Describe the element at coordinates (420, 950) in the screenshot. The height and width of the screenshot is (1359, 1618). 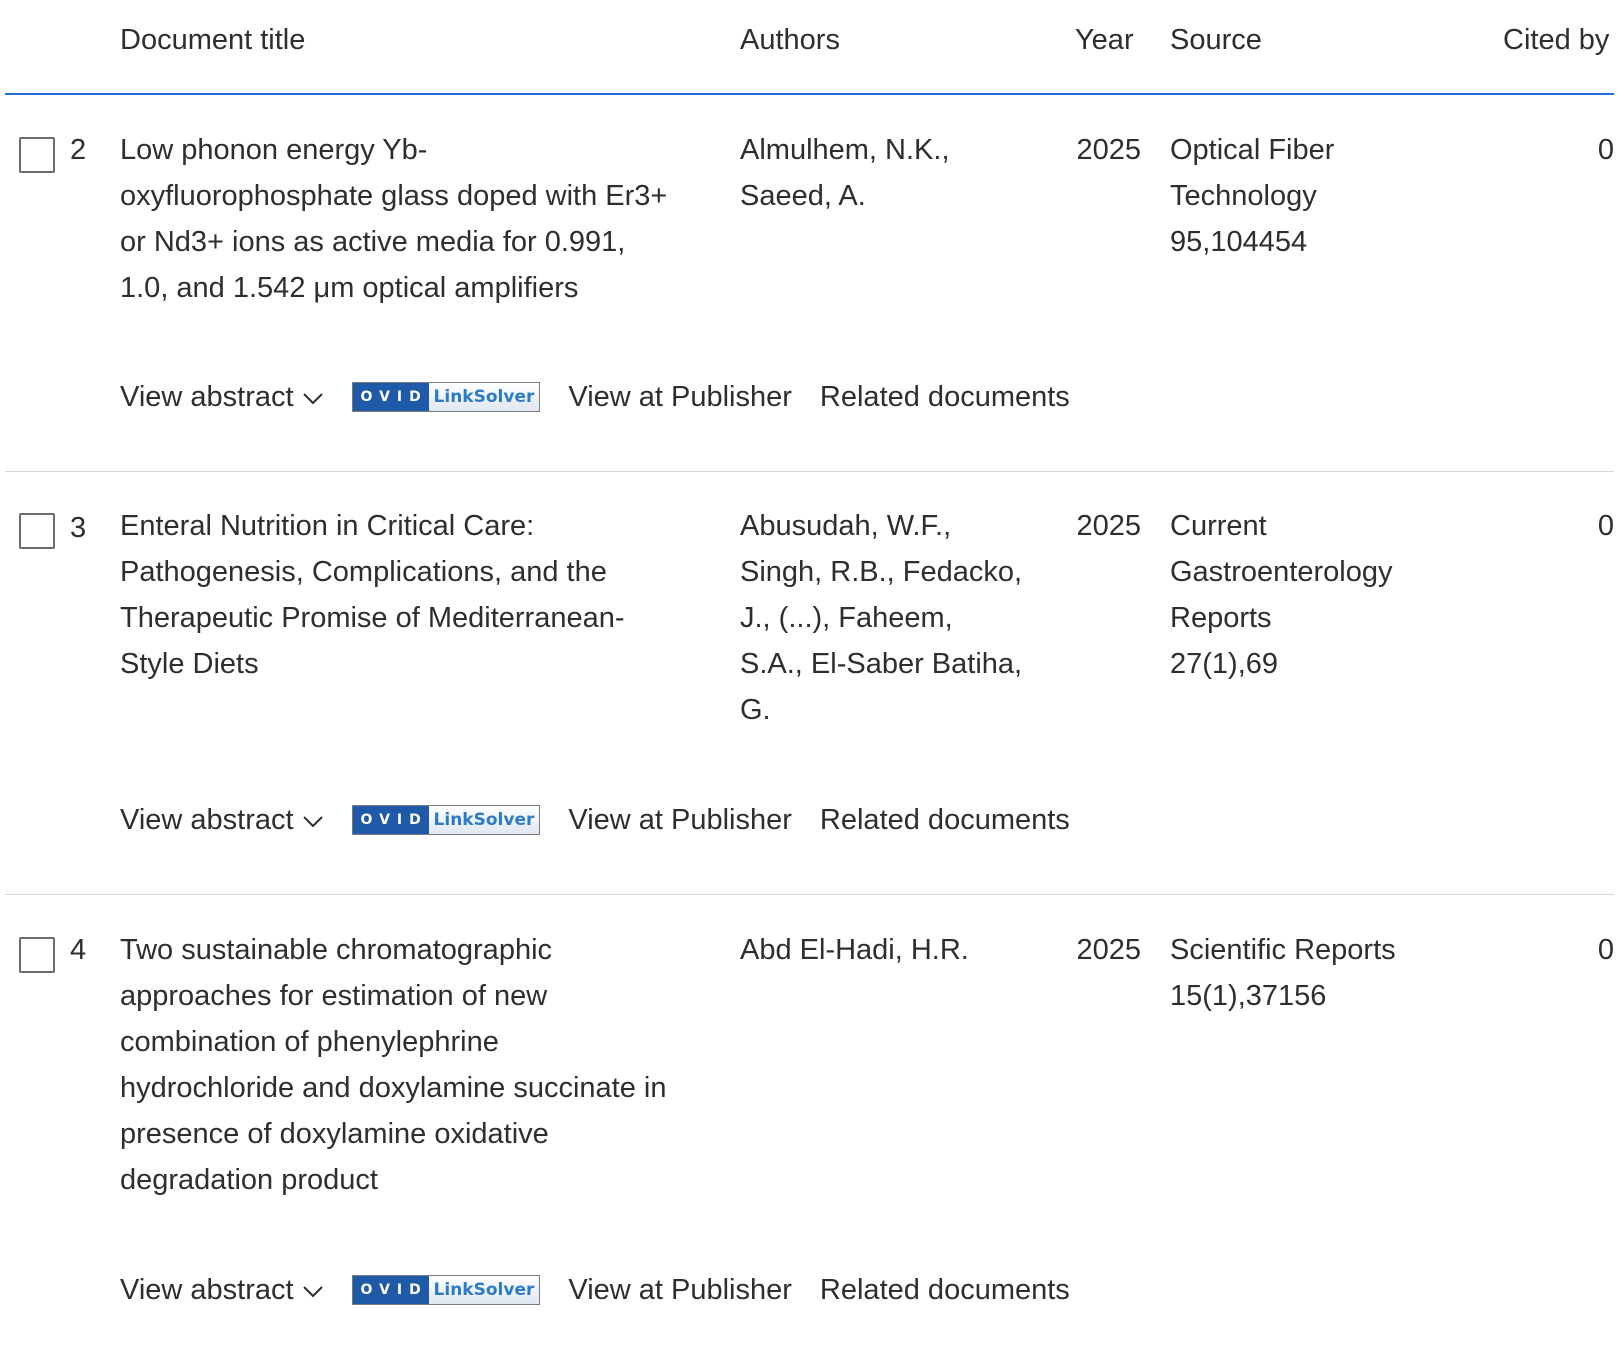
I see `title-line: Two sustainable chromatographic` at that location.